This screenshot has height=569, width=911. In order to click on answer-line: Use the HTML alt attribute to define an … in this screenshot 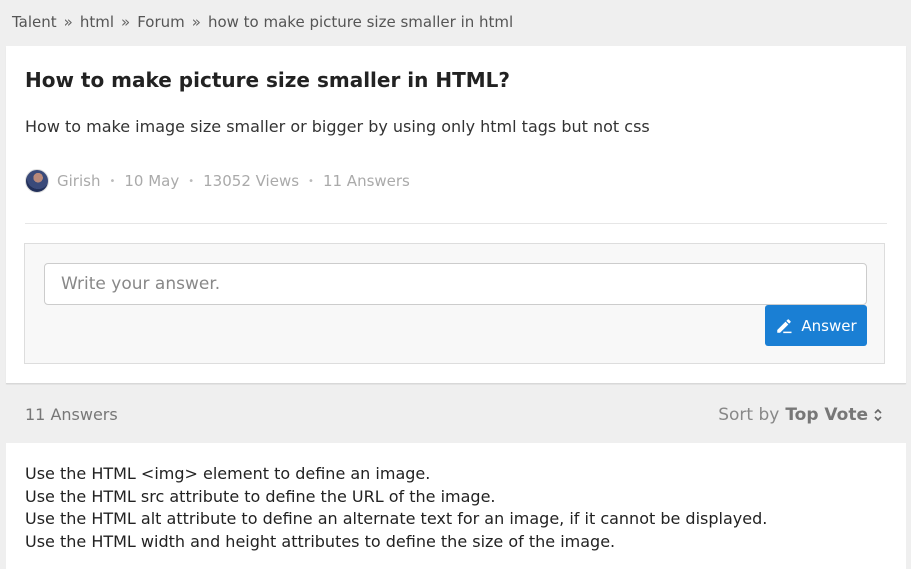, I will do `click(396, 518)`.